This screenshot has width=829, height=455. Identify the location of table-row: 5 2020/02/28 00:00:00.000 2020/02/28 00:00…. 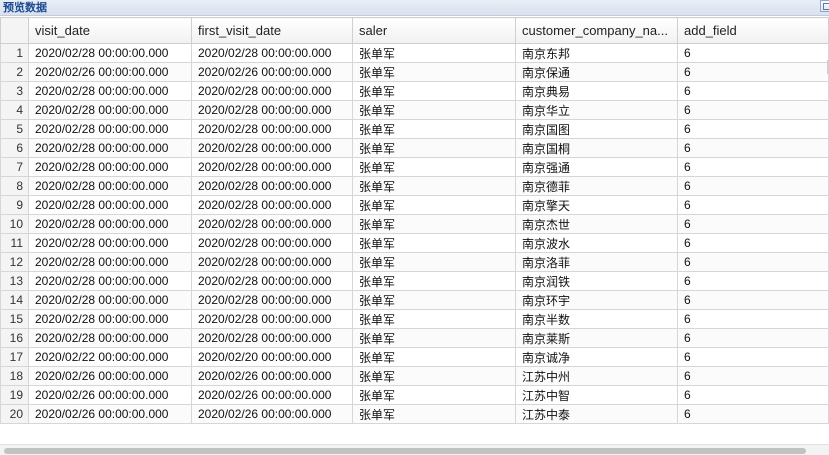
(414, 129).